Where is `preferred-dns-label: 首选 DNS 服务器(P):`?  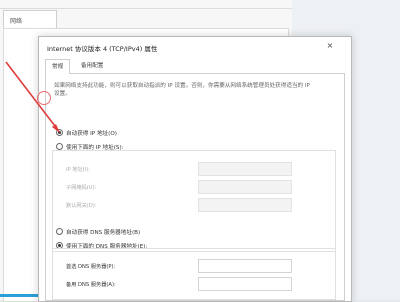 preferred-dns-label: 首选 DNS 服务器(P): is located at coordinates (91, 267).